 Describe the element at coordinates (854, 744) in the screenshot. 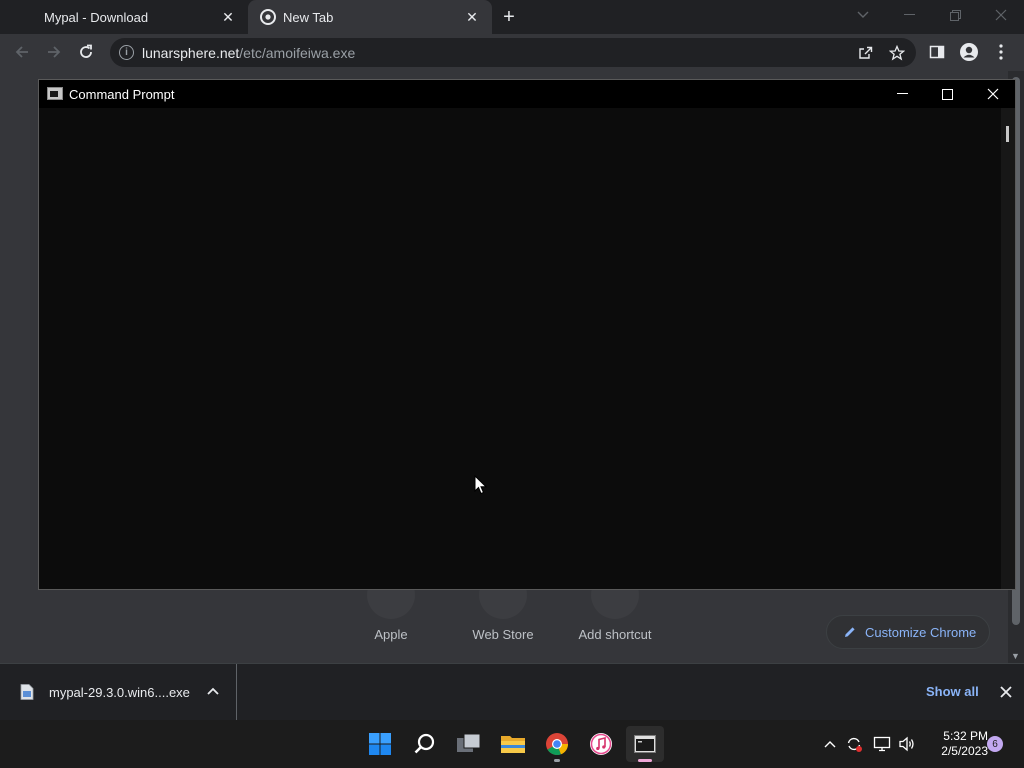

I see `sync-icon` at that location.